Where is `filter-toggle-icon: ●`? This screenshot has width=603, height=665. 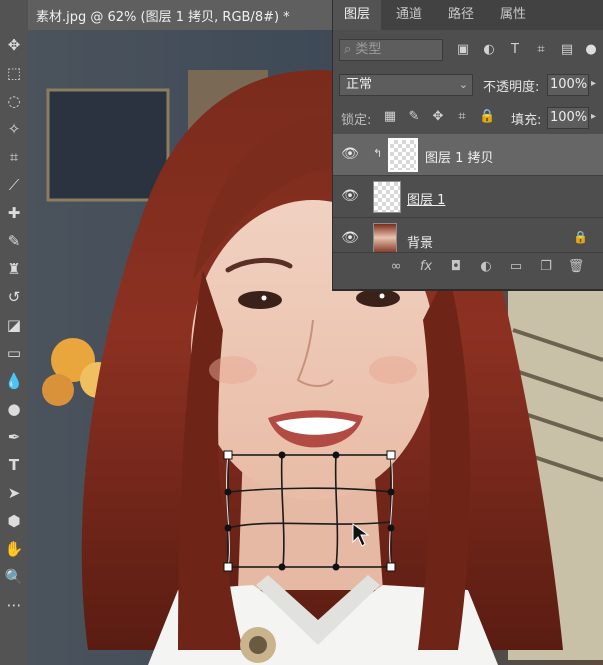
filter-toggle-icon: ● is located at coordinates (591, 49).